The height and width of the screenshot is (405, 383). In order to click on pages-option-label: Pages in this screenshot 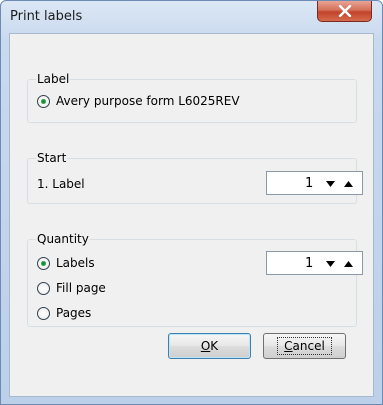, I will do `click(74, 313)`.